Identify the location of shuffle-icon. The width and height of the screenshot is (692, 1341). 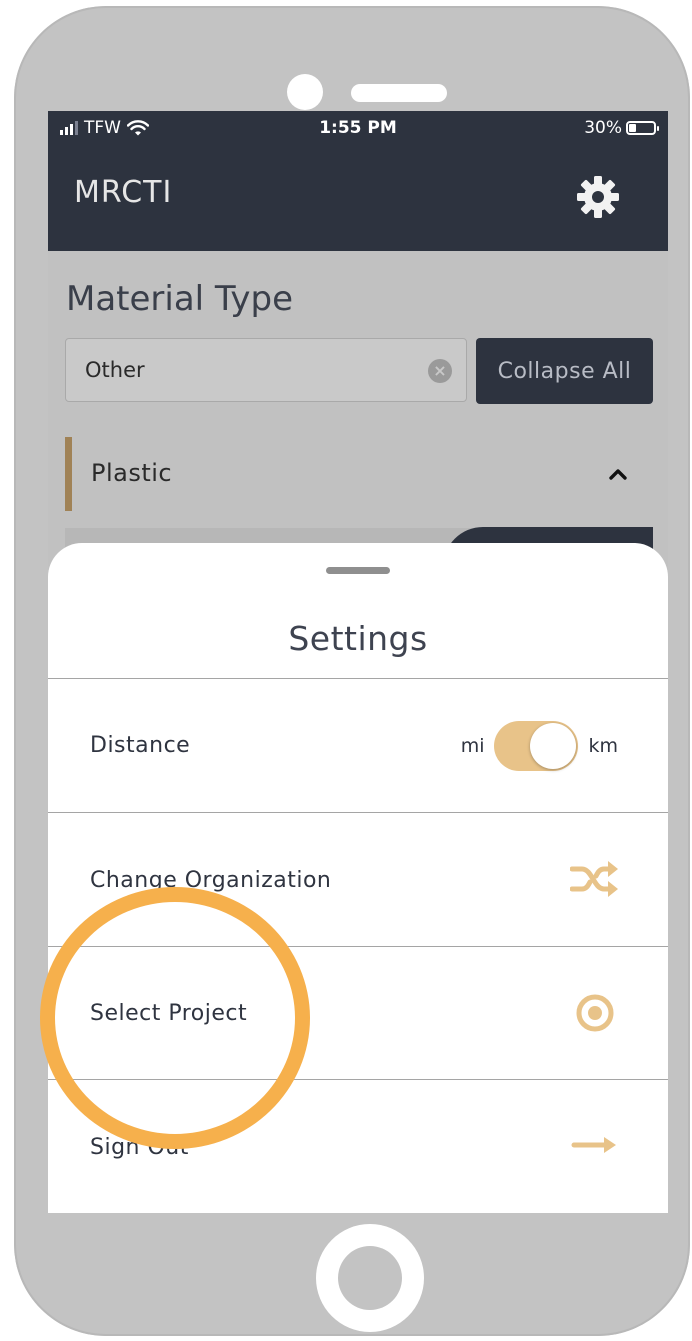
(594, 879).